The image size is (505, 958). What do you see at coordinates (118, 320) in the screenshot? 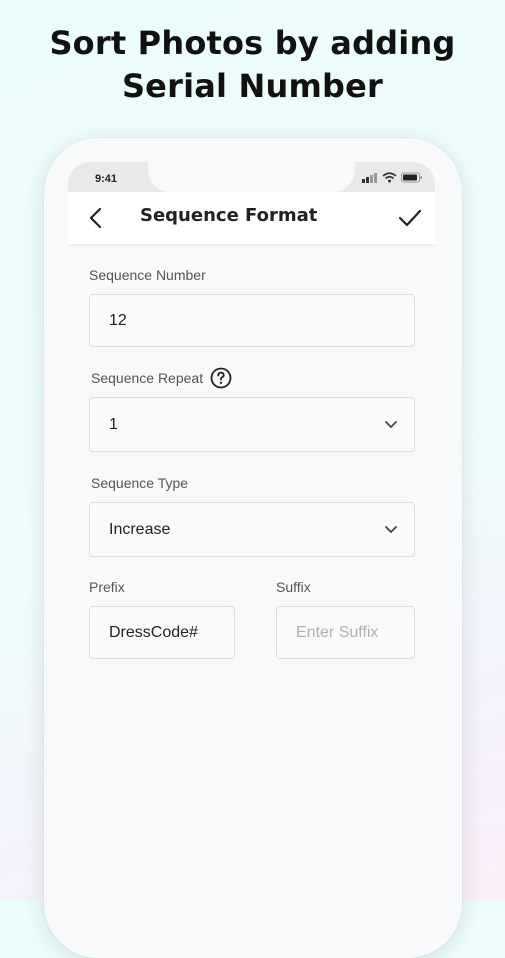
I see `sequence-number-value: 12` at bounding box center [118, 320].